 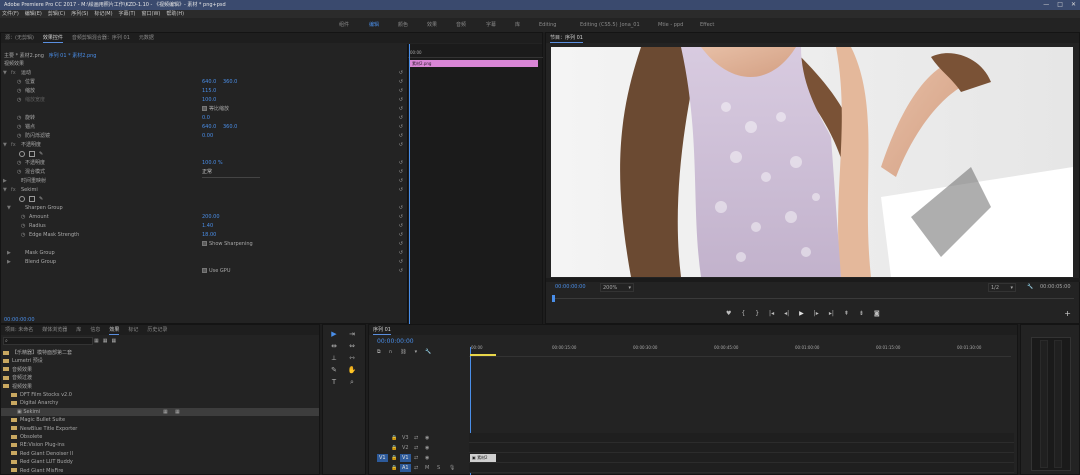 I want to click on effect-row: Use GPU ↺, so click(x=204, y=271).